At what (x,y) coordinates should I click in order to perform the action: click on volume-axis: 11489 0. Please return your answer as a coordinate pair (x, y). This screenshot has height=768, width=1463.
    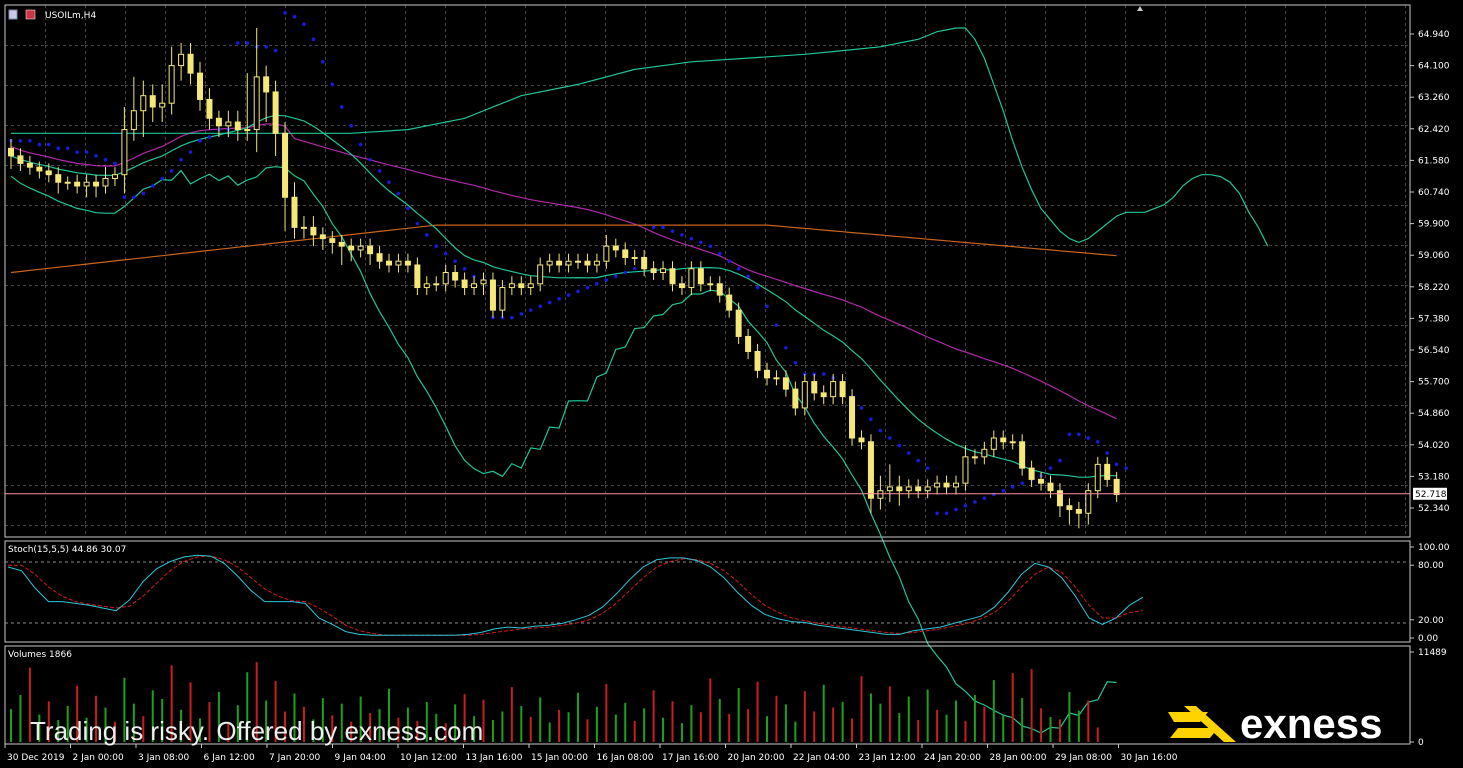
    Looking at the image, I should click on (1428, 698).